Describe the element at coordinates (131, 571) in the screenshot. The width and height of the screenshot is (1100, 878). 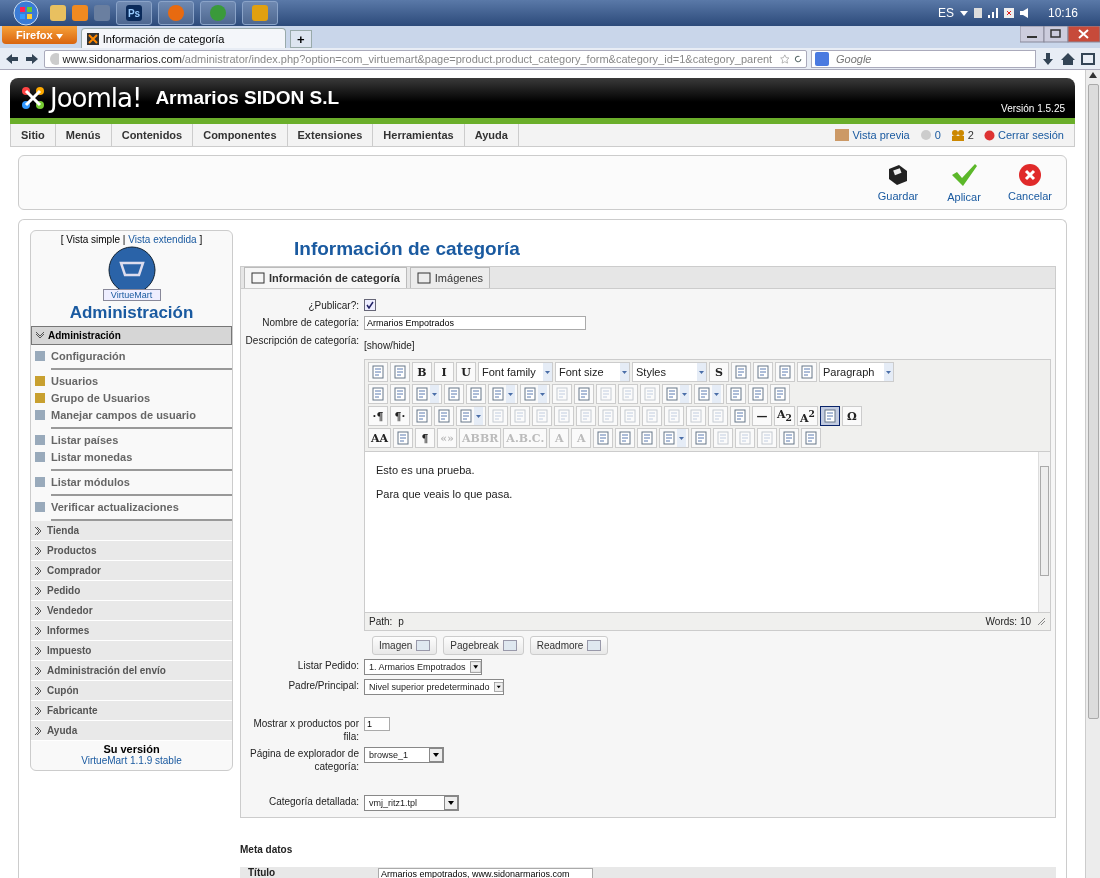
I see `section-header: Comprador` at that location.